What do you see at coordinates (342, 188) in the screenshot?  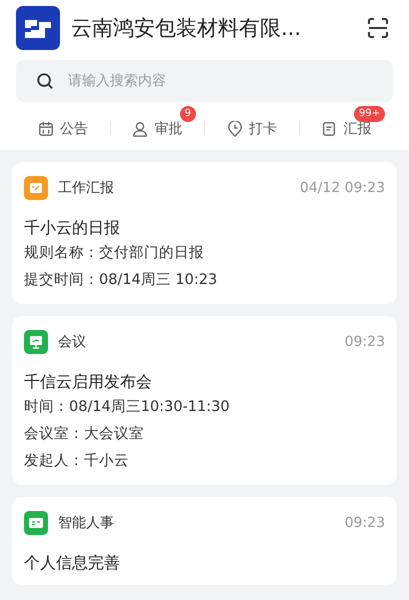 I see `message-time: 04/12 09:23` at bounding box center [342, 188].